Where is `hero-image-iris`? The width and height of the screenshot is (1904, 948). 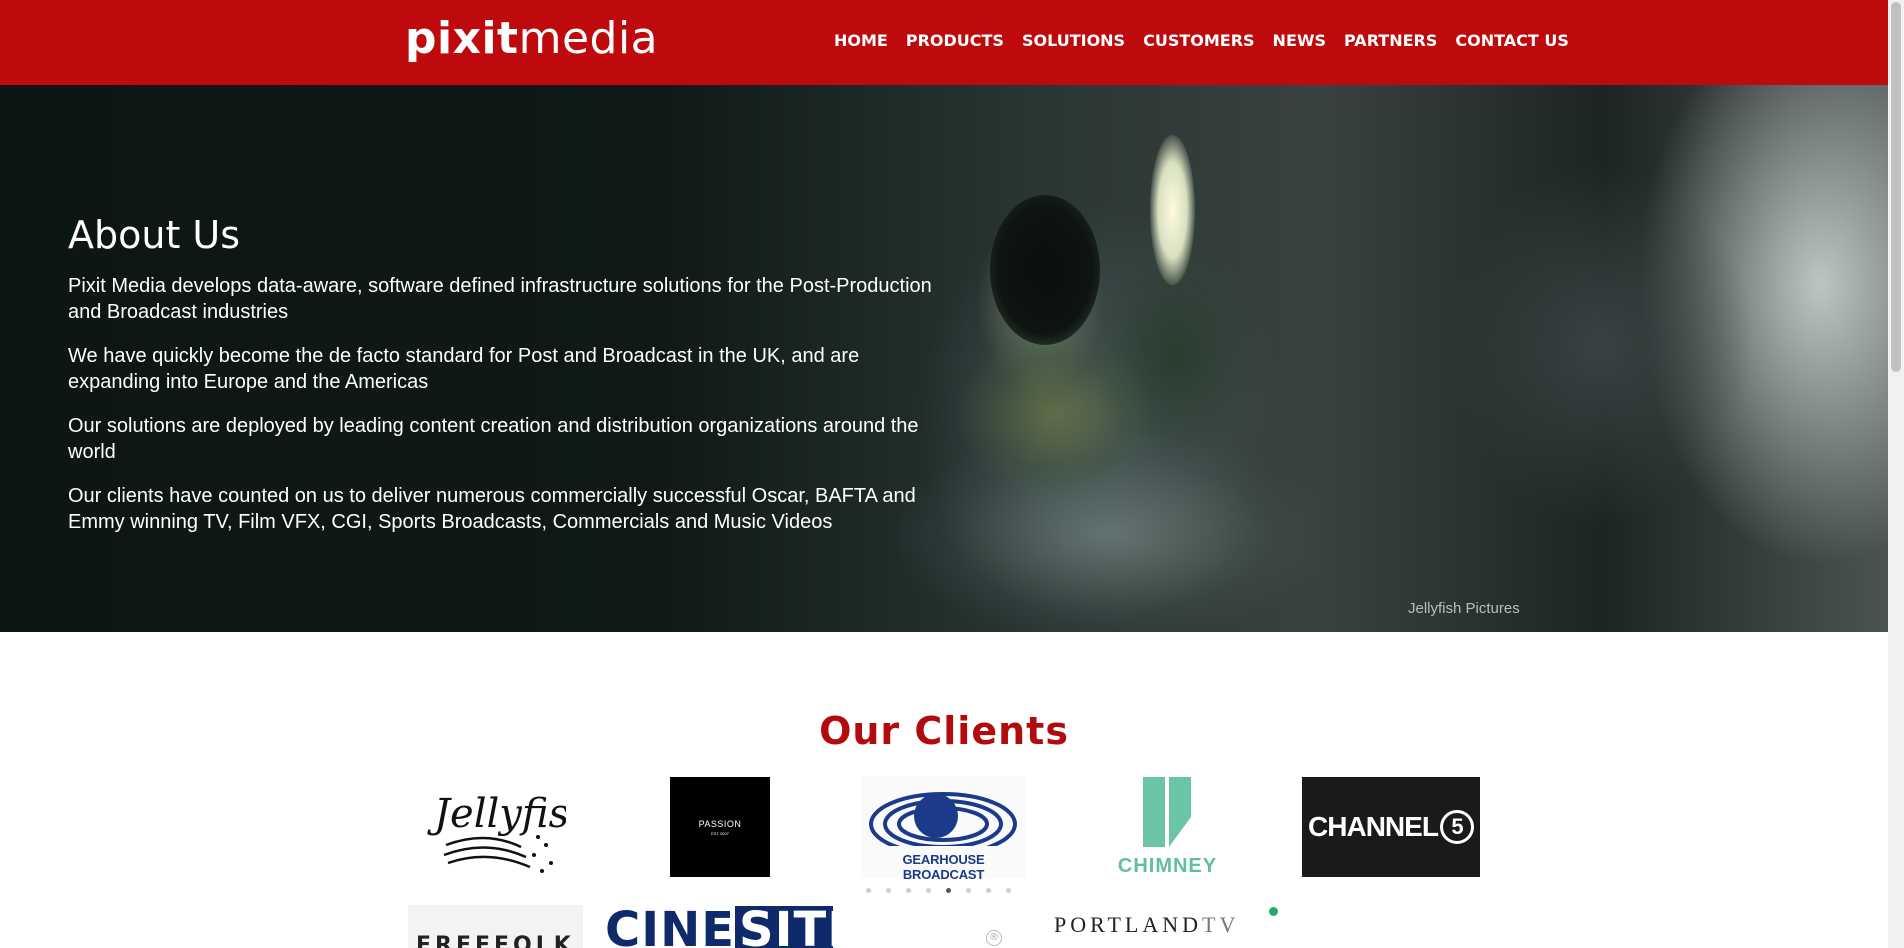 hero-image-iris is located at coordinates (1055, 415).